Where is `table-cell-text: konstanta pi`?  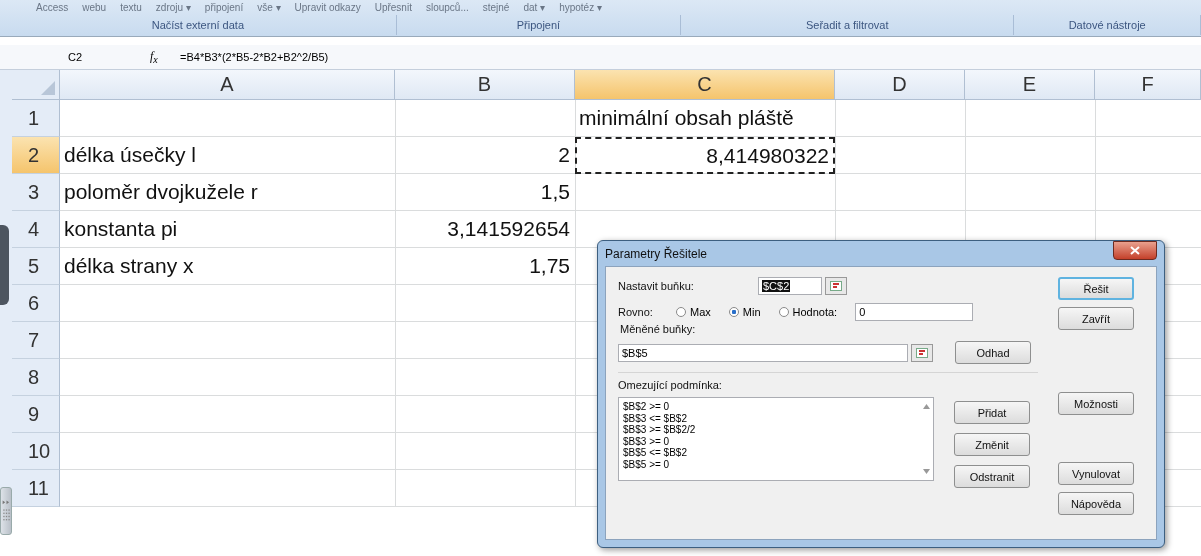
table-cell-text: konstanta pi is located at coordinates (121, 229).